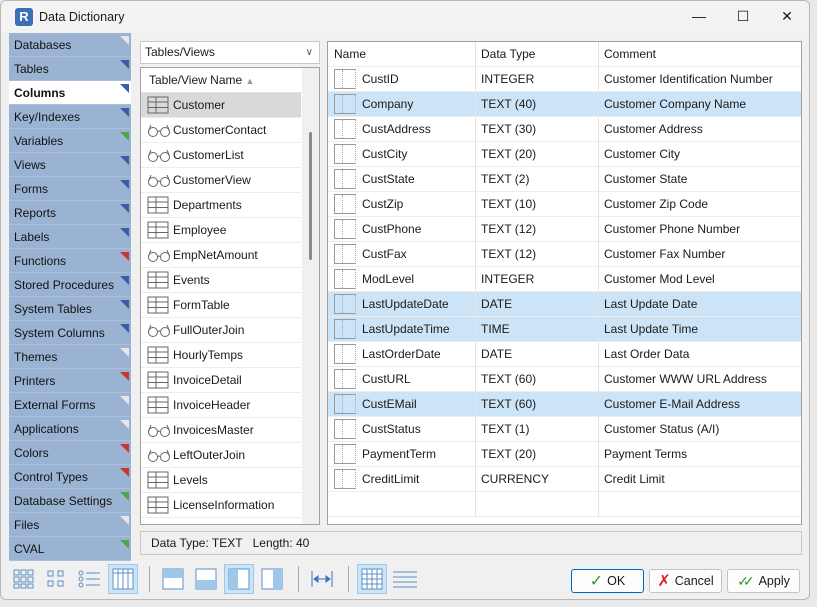 The width and height of the screenshot is (817, 607). Describe the element at coordinates (70, 477) in the screenshot. I see `sidebar-item-control-types: Control Types` at that location.